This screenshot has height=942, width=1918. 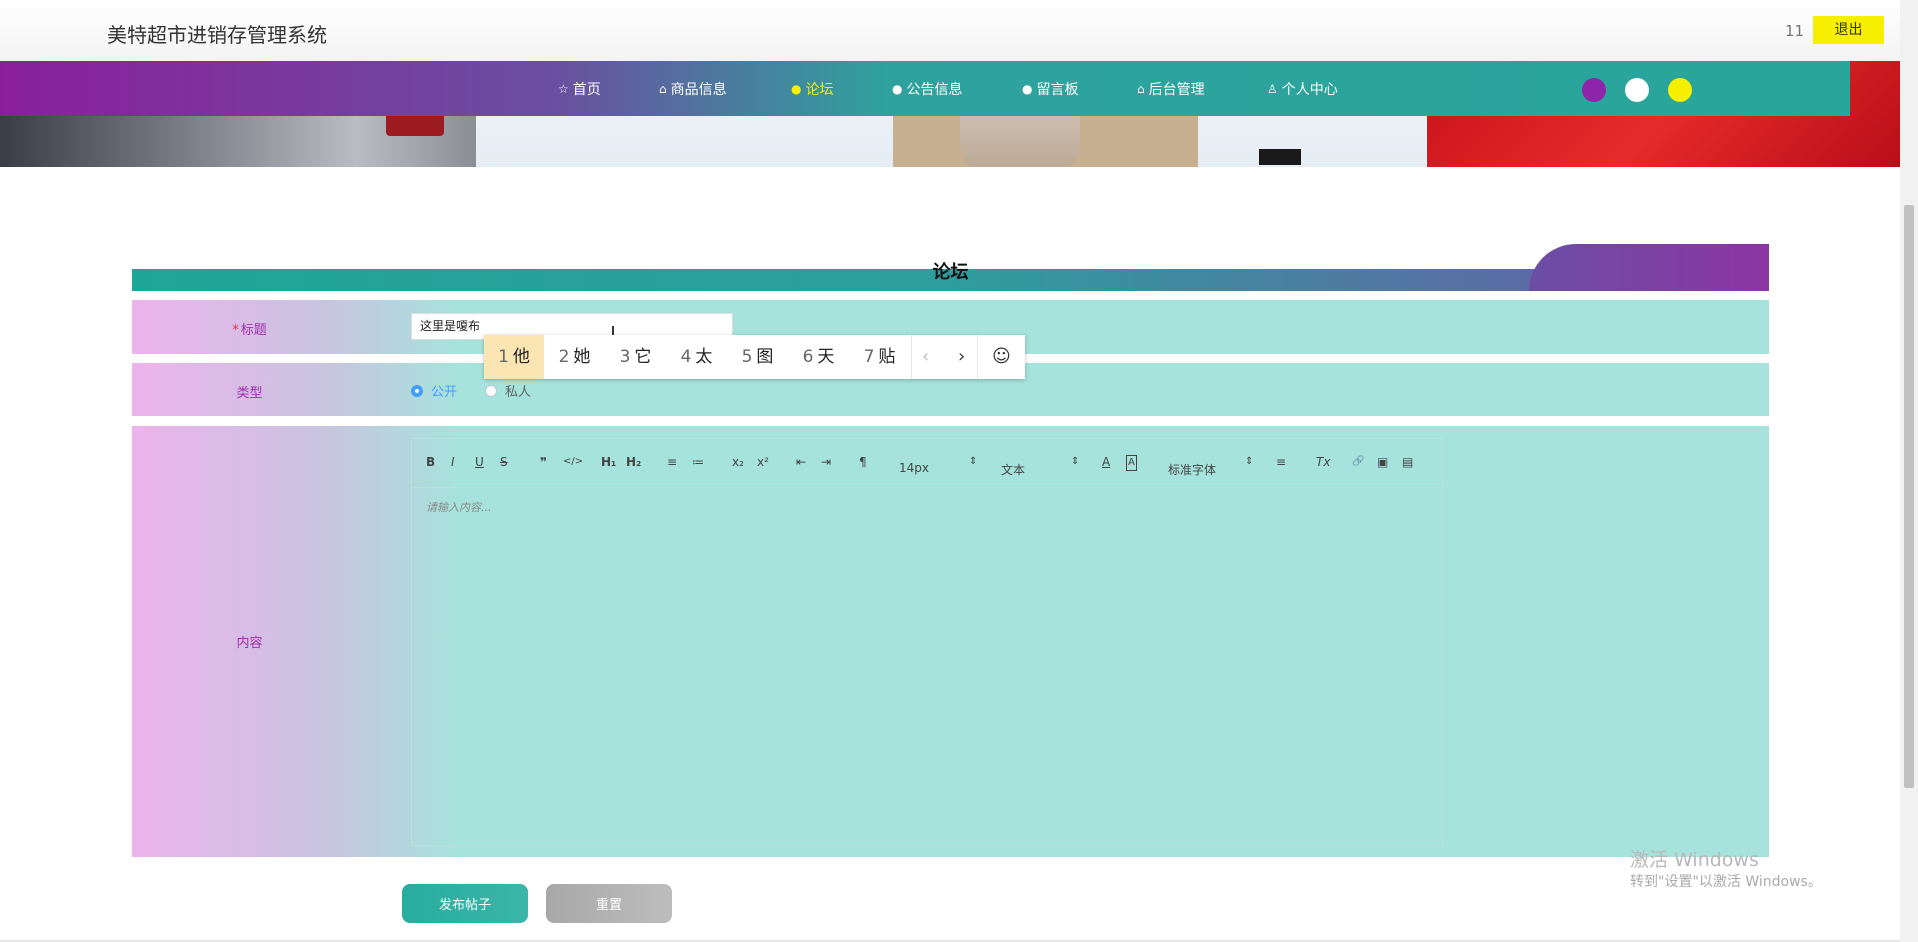 What do you see at coordinates (934, 89) in the screenshot?
I see `nav-item-label: 公告信息` at bounding box center [934, 89].